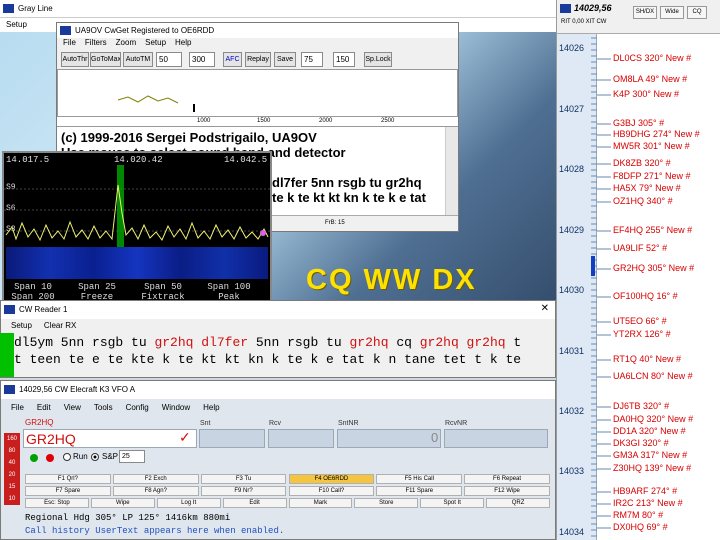 The image size is (720, 540). I want to click on spot-item: DK8ZB 320° #, so click(642, 163).